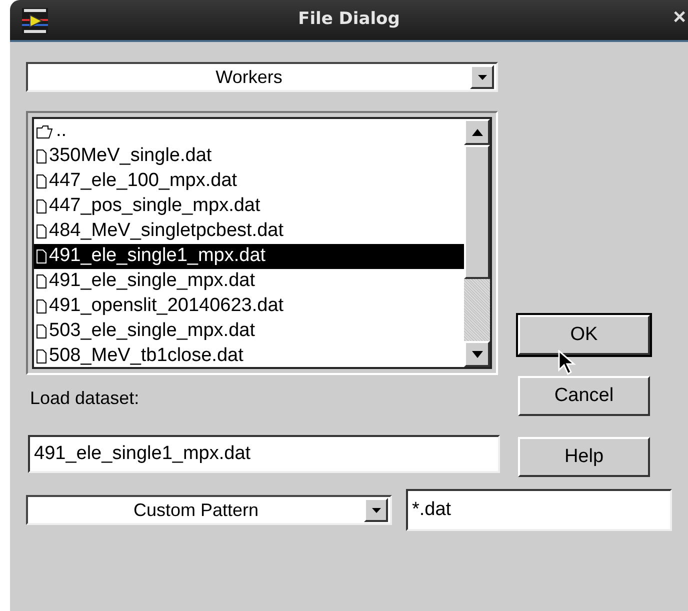 The width and height of the screenshot is (688, 611). Describe the element at coordinates (262, 77) in the screenshot. I see `directory-dropdown: Workers` at that location.